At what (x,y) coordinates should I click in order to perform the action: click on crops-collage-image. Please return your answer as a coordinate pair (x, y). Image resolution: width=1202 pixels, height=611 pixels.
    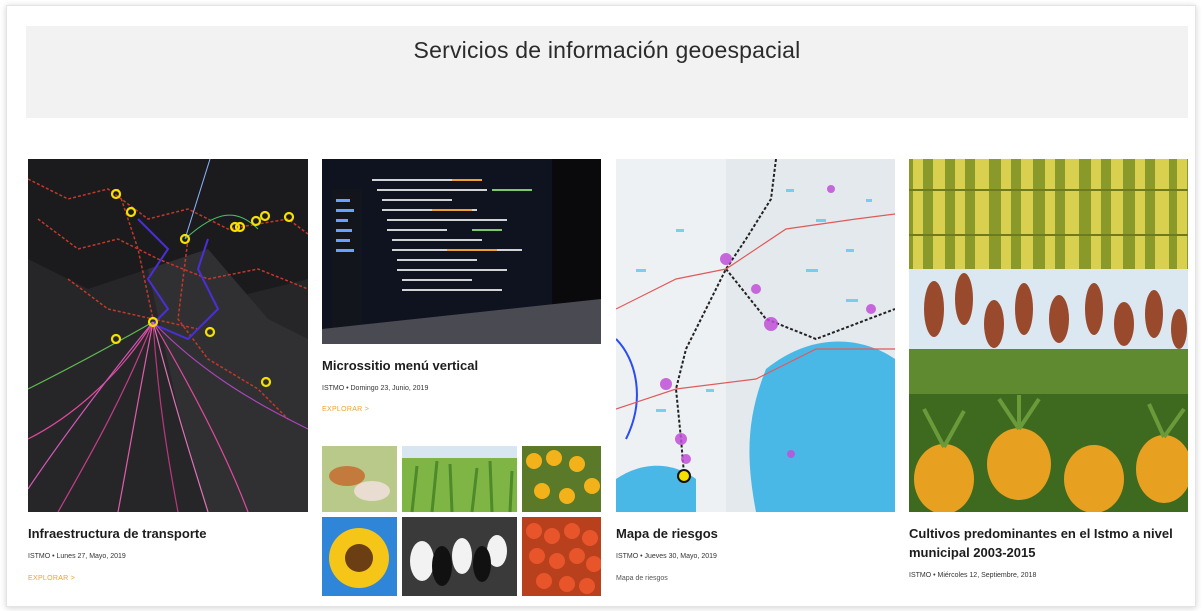
    Looking at the image, I should click on (1048, 335).